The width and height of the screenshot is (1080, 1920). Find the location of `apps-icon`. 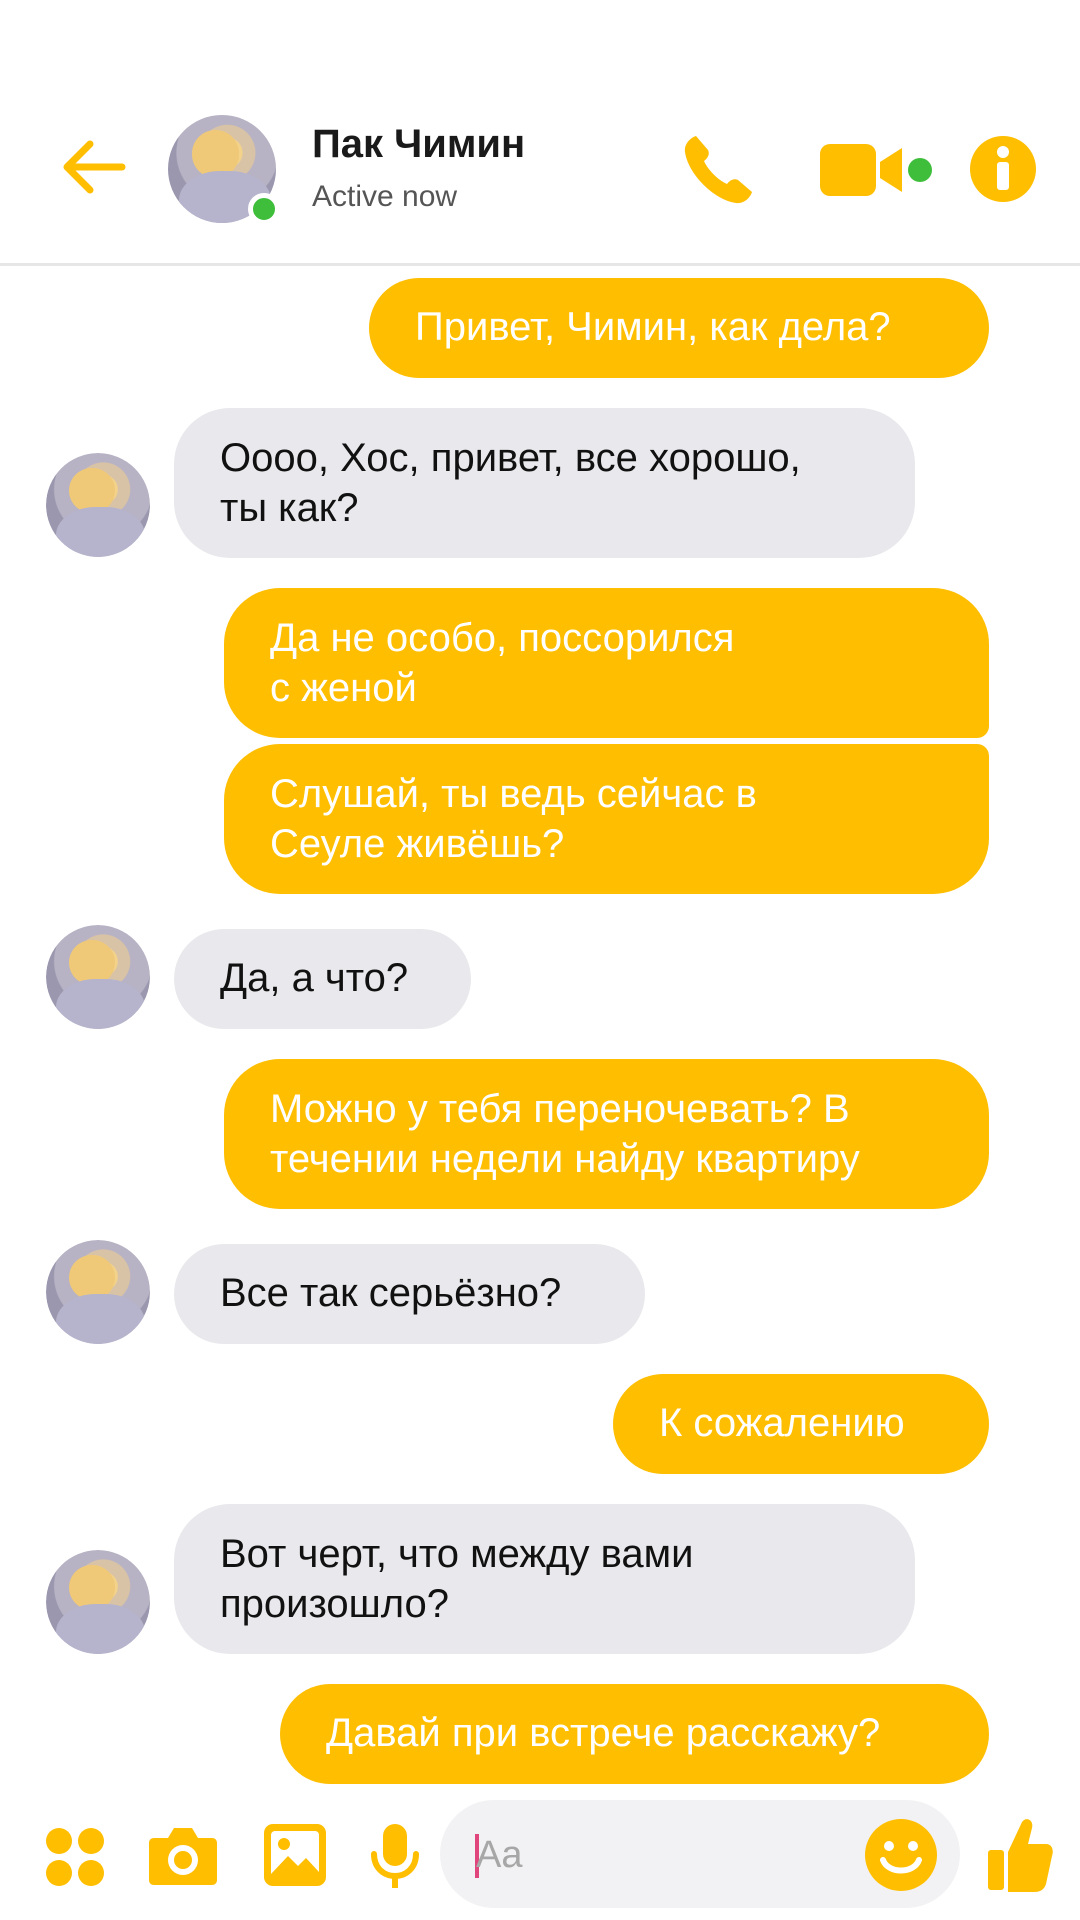

apps-icon is located at coordinates (75, 1857).